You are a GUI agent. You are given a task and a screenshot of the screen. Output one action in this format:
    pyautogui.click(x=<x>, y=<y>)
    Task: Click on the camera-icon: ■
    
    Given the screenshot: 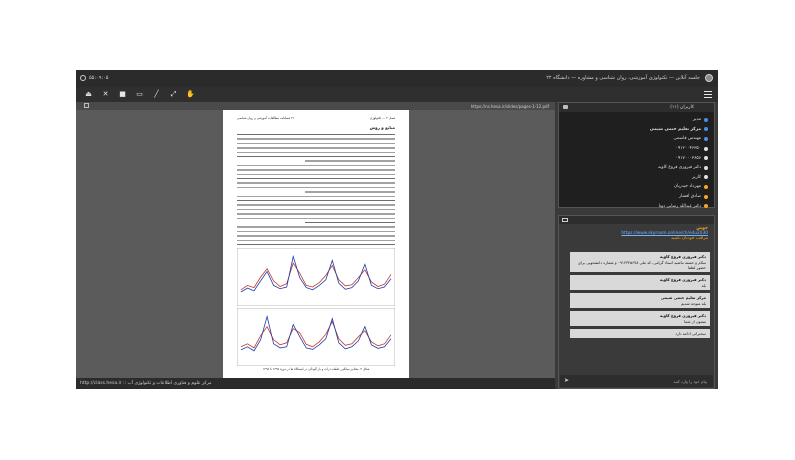 What is the action you would take?
    pyautogui.click(x=122, y=94)
    